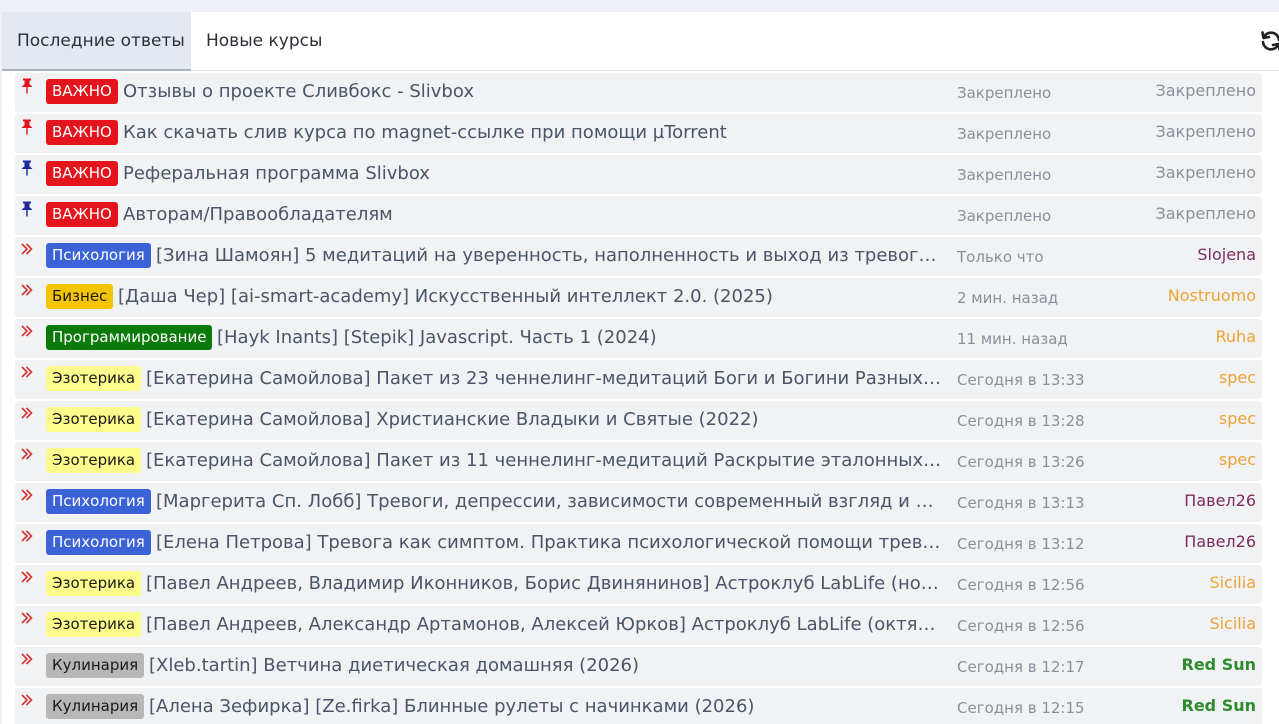 This screenshot has height=724, width=1279. I want to click on tab-bar: Последние ответы Новые курсы, so click(640, 41).